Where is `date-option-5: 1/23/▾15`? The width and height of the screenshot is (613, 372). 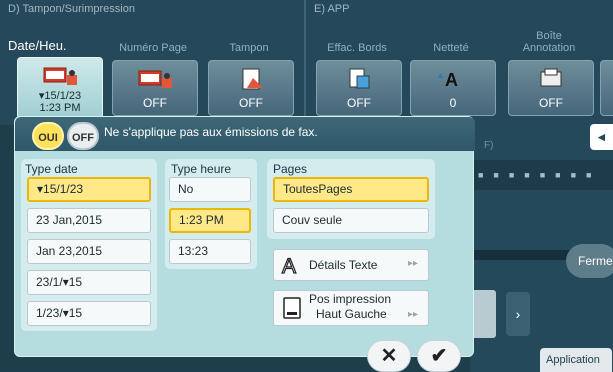 date-option-5: 1/23/▾15 is located at coordinates (89, 313).